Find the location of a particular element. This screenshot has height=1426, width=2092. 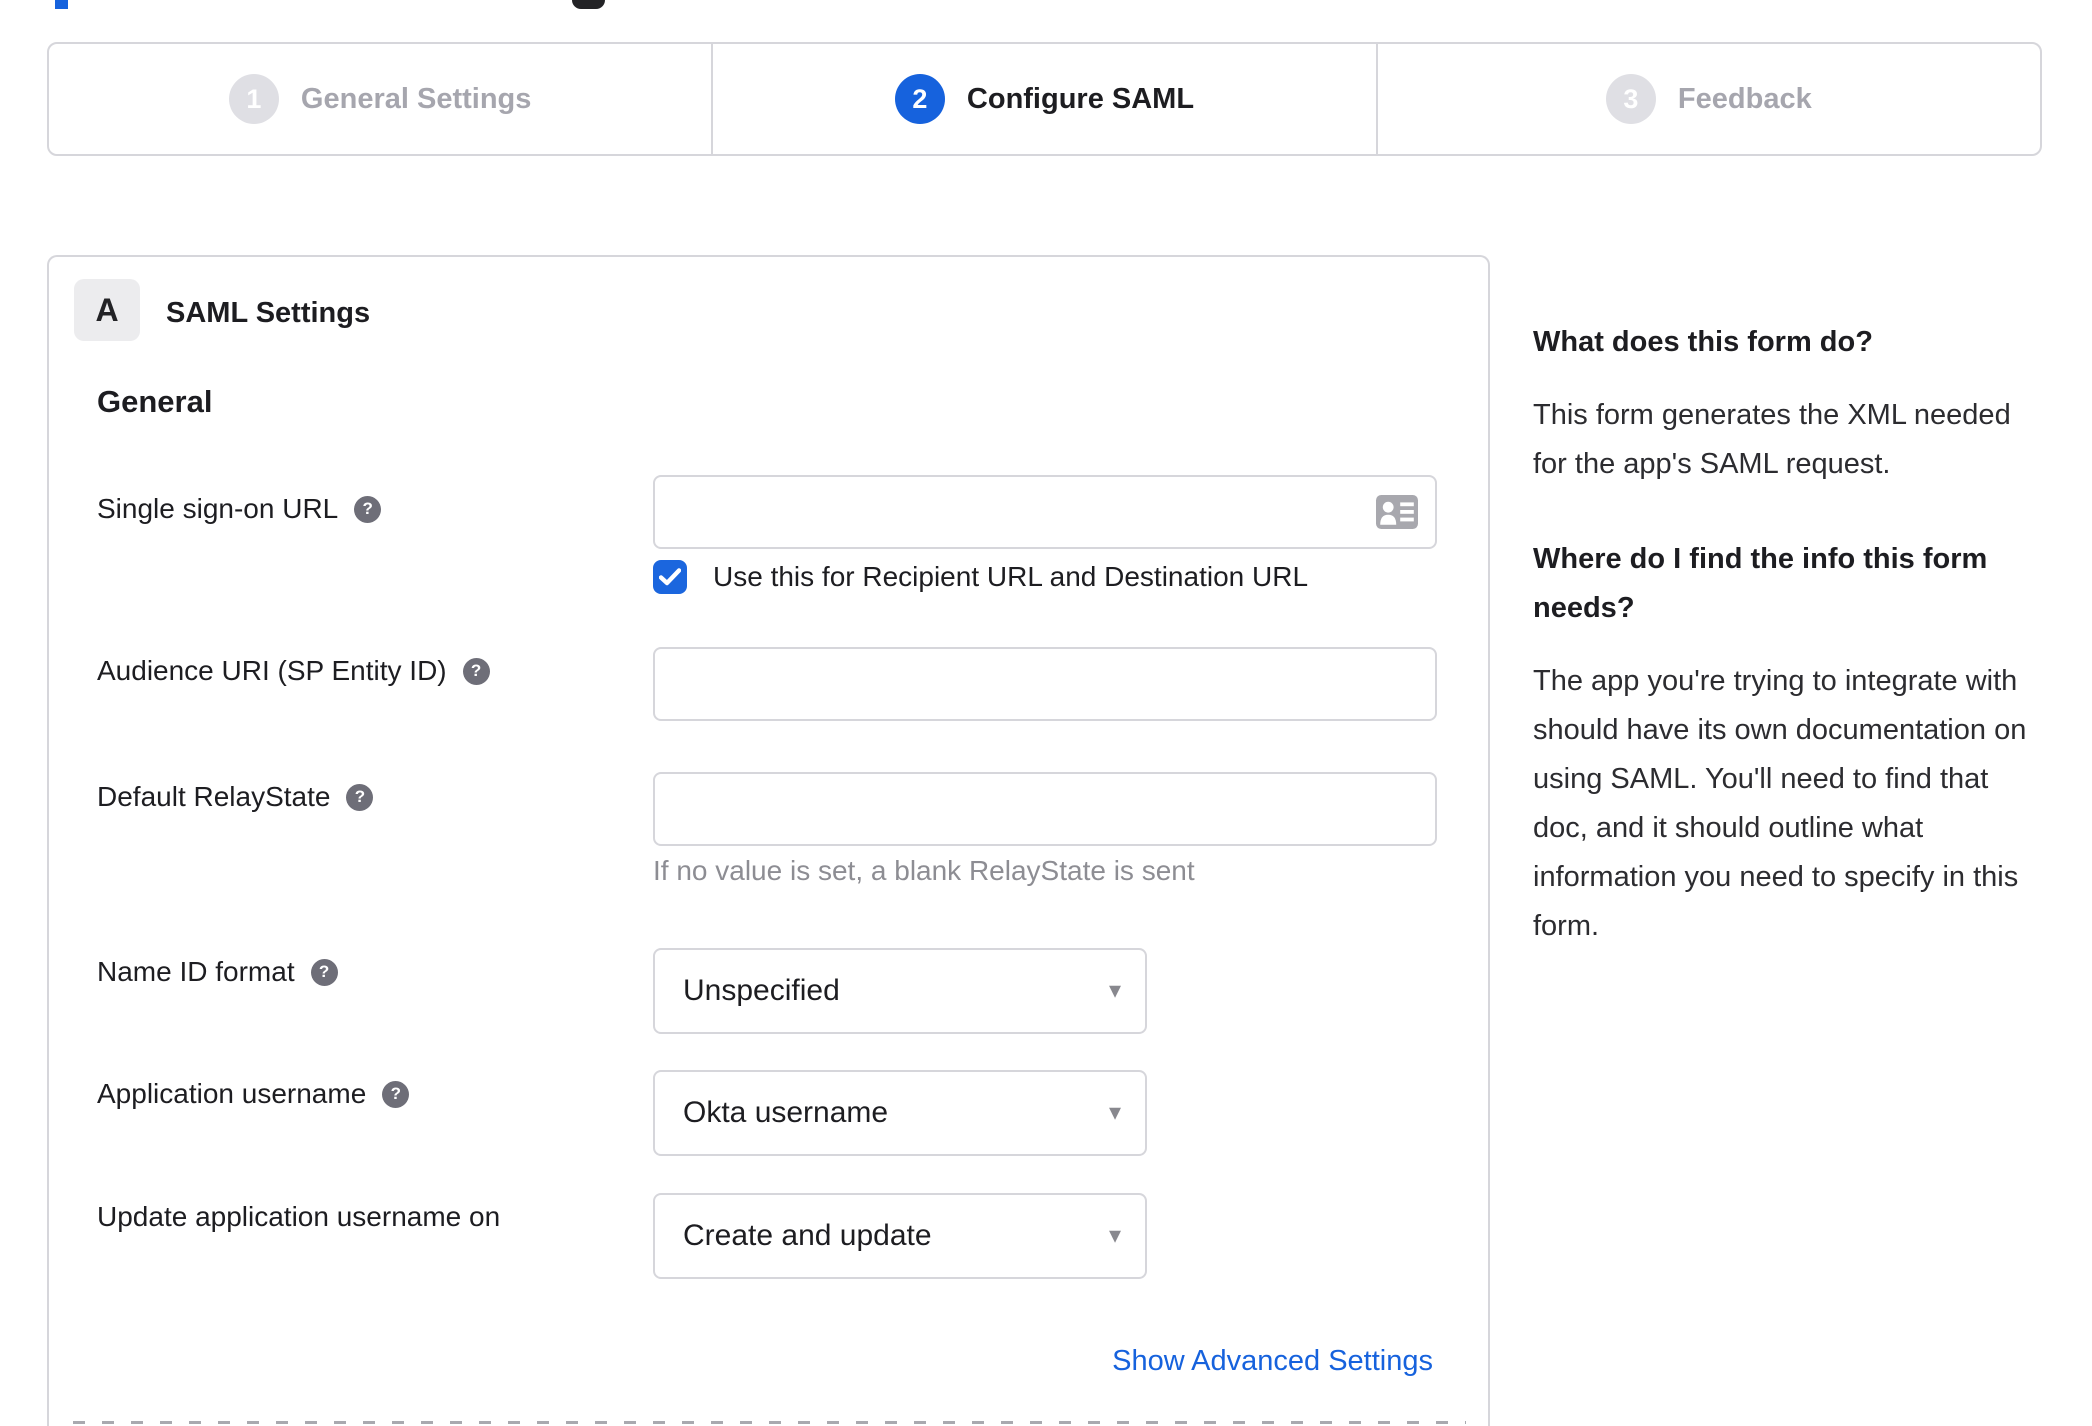

name-id-format-label: Name ID format ? is located at coordinates (217, 972).